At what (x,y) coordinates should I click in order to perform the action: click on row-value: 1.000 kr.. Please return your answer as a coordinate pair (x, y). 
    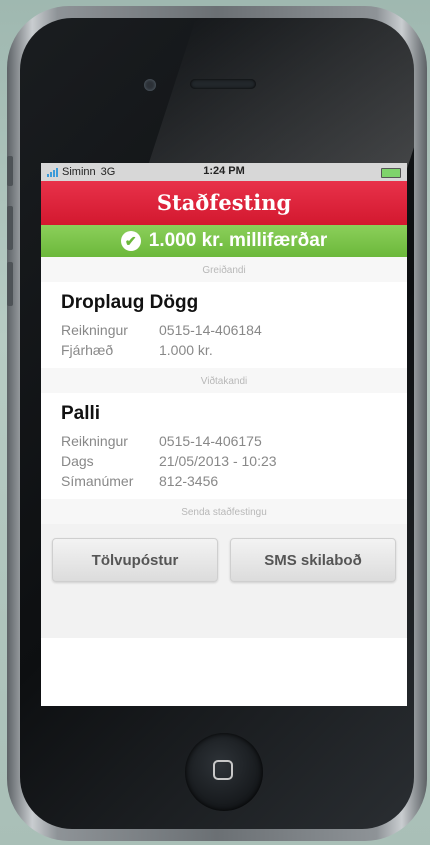
    Looking at the image, I should click on (186, 350).